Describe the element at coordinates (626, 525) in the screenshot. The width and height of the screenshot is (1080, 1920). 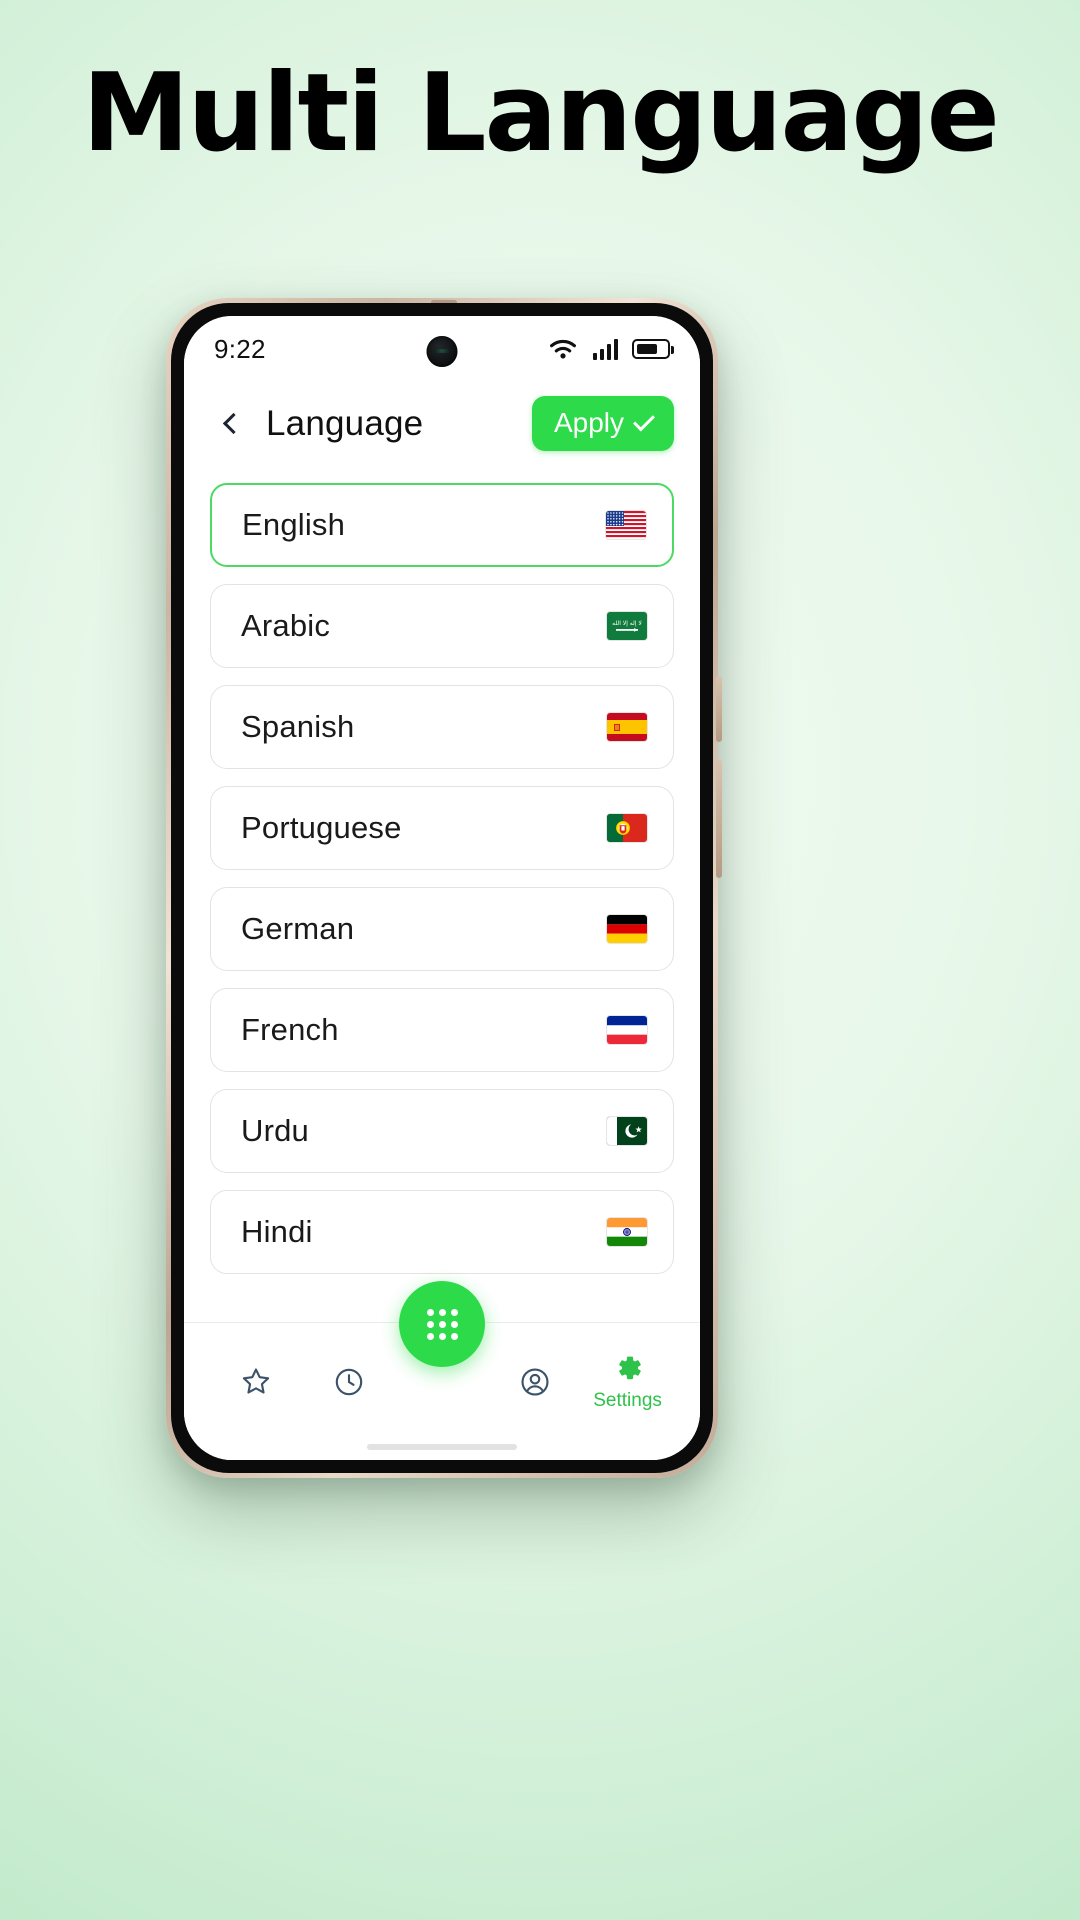
I see `flag-icon-us` at that location.